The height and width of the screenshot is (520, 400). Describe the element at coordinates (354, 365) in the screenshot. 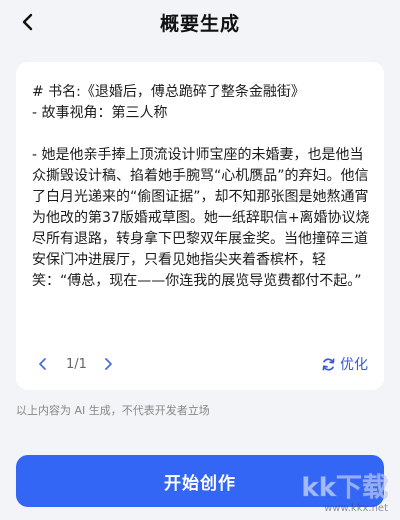

I see `optimize-label: 优化` at that location.